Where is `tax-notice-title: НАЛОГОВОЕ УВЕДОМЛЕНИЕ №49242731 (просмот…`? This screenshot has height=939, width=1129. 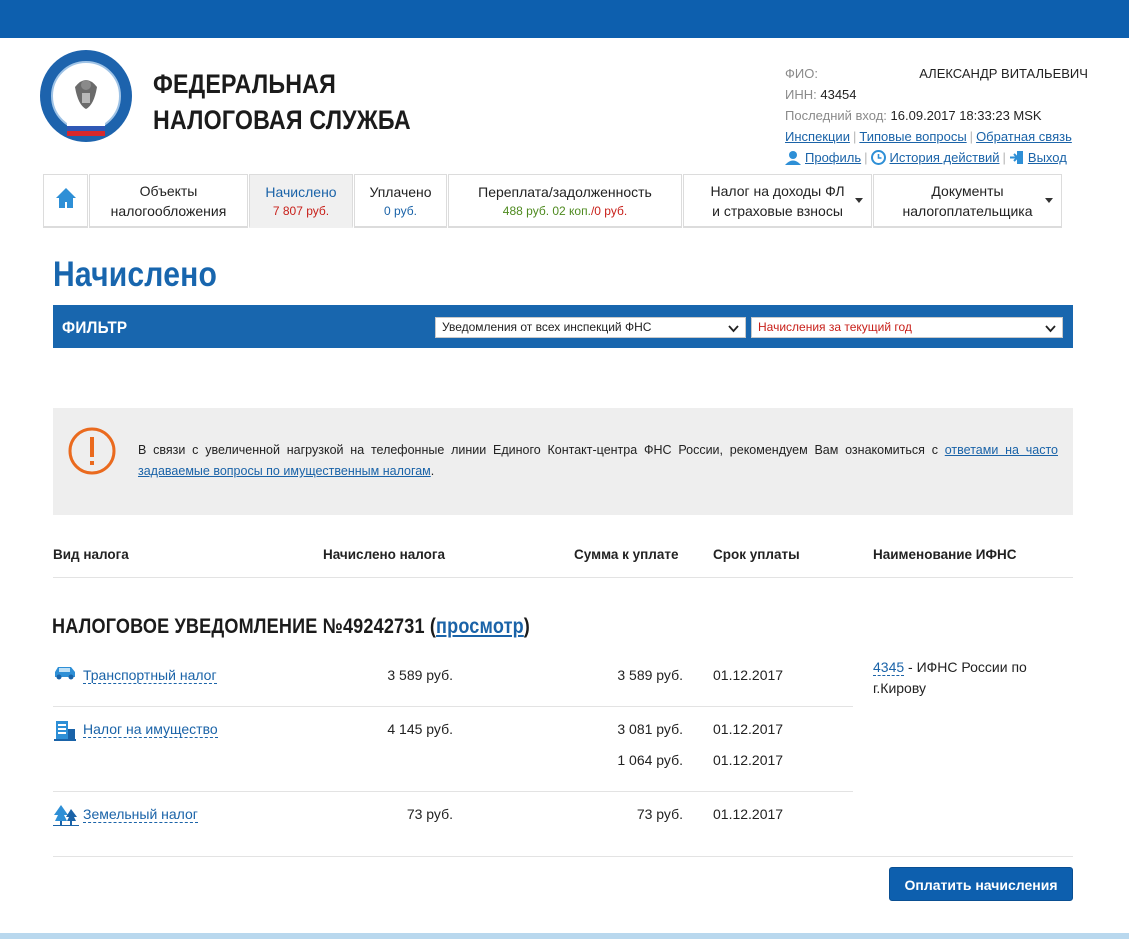
tax-notice-title: НАЛОГОВОЕ УВЕДОМЛЕНИЕ №49242731 (просмот… is located at coordinates (291, 627).